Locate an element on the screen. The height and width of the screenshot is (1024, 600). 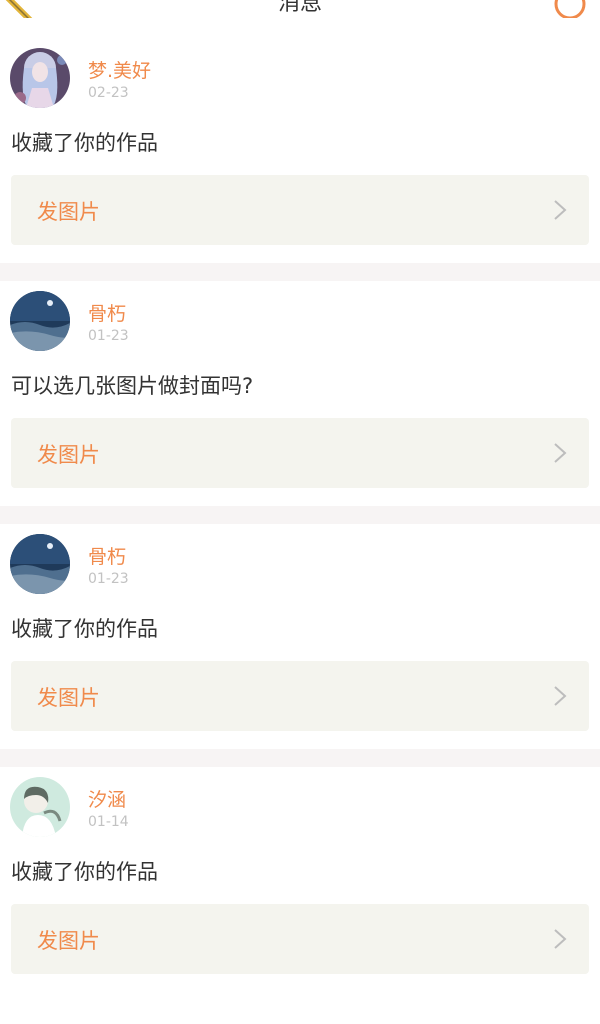
message-text: 可以选几张图片做封面吗? is located at coordinates (132, 386).